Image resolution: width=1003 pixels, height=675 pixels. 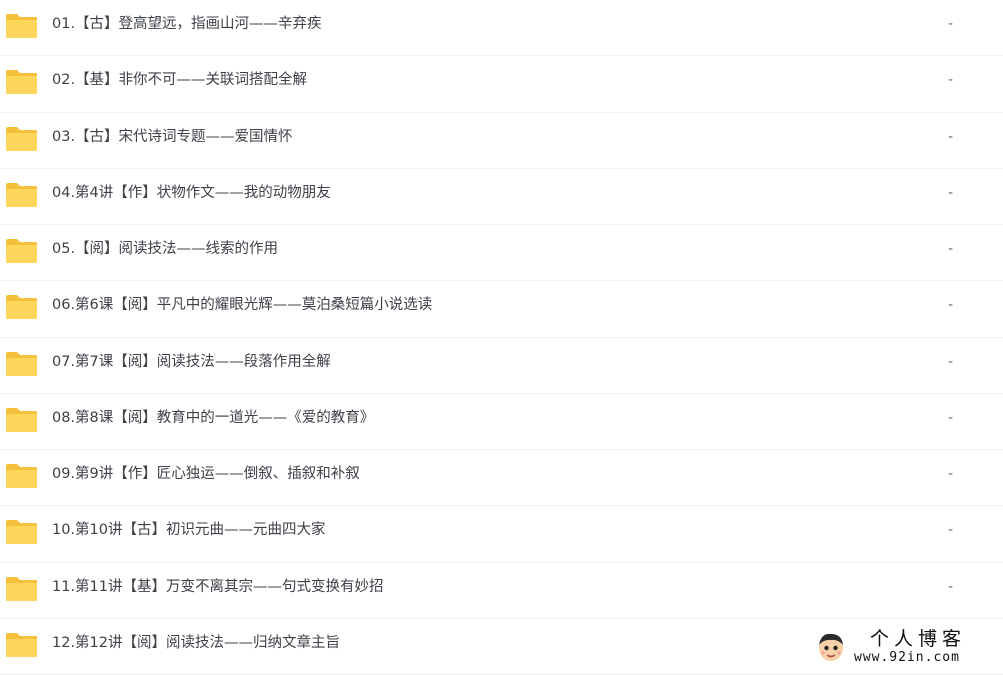 What do you see at coordinates (501, 141) in the screenshot?
I see `file-row: 03.【古】宋代诗词专题——爱国情怀 -` at bounding box center [501, 141].